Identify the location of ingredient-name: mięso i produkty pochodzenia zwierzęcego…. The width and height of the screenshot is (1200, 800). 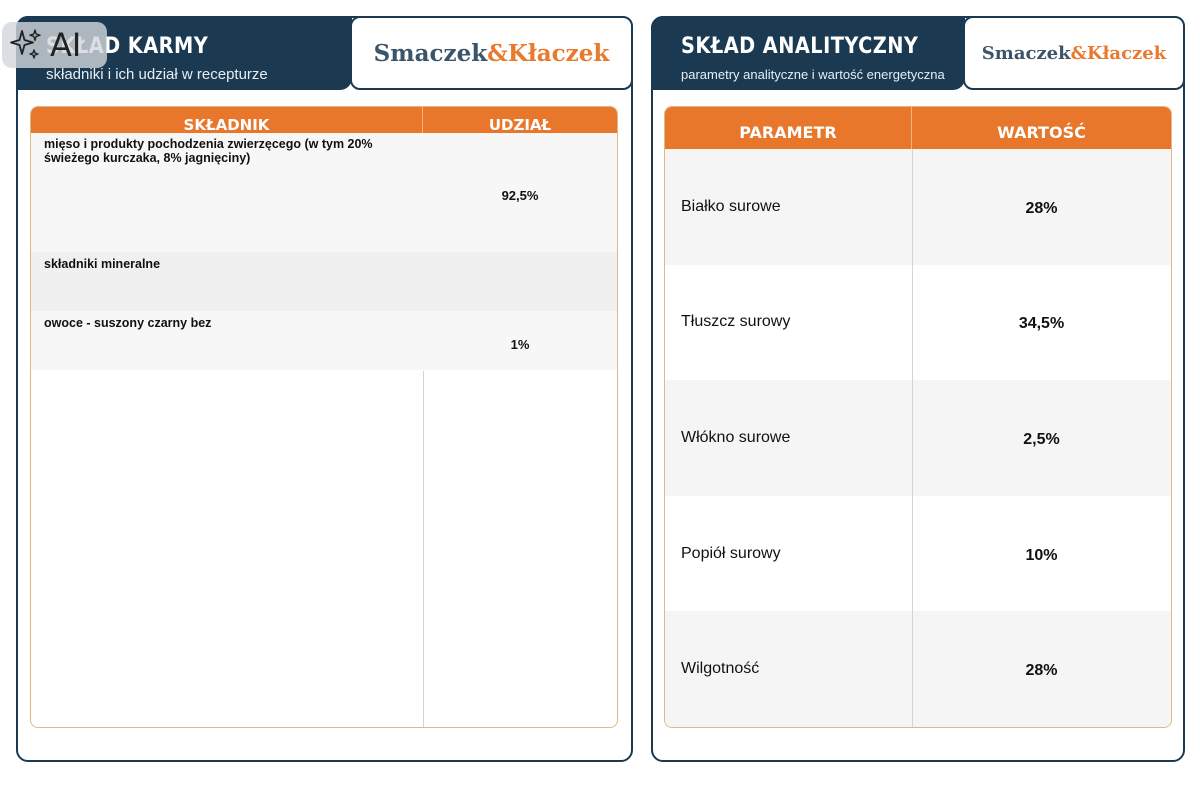
(208, 151).